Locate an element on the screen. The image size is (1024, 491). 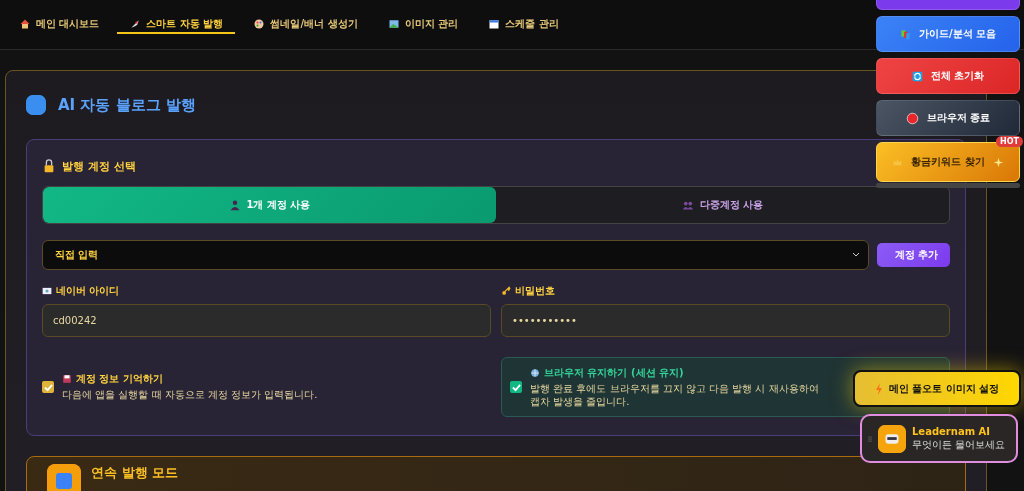
assistant-name: Leadernam AI is located at coordinates (951, 431).